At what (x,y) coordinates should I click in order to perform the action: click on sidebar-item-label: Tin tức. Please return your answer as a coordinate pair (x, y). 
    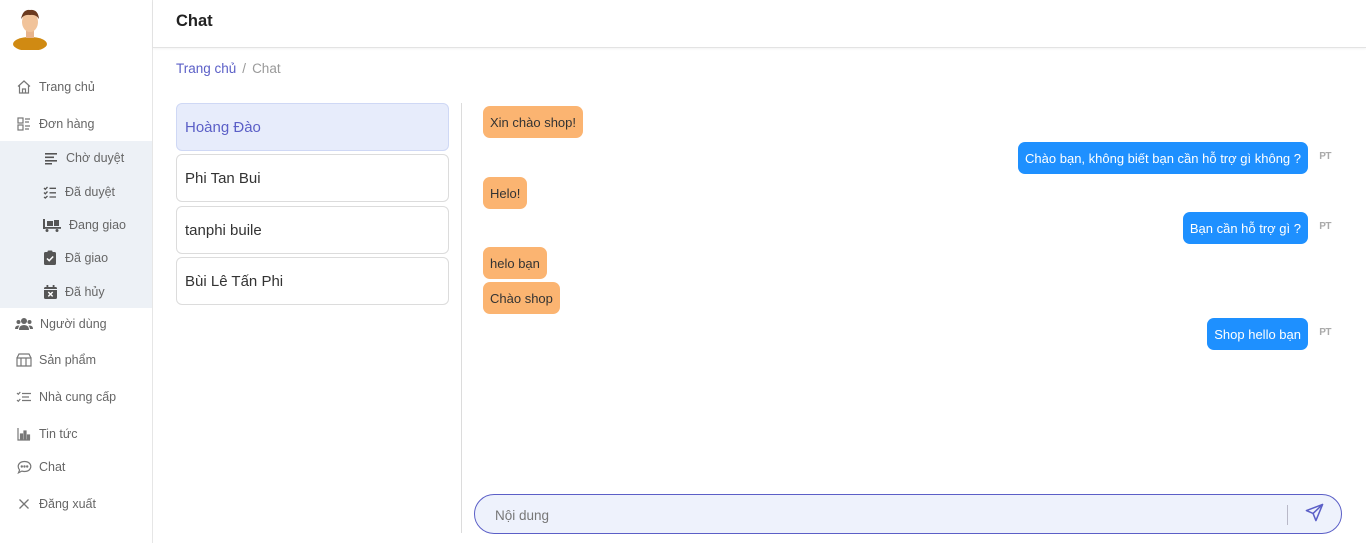
    Looking at the image, I should click on (58, 434).